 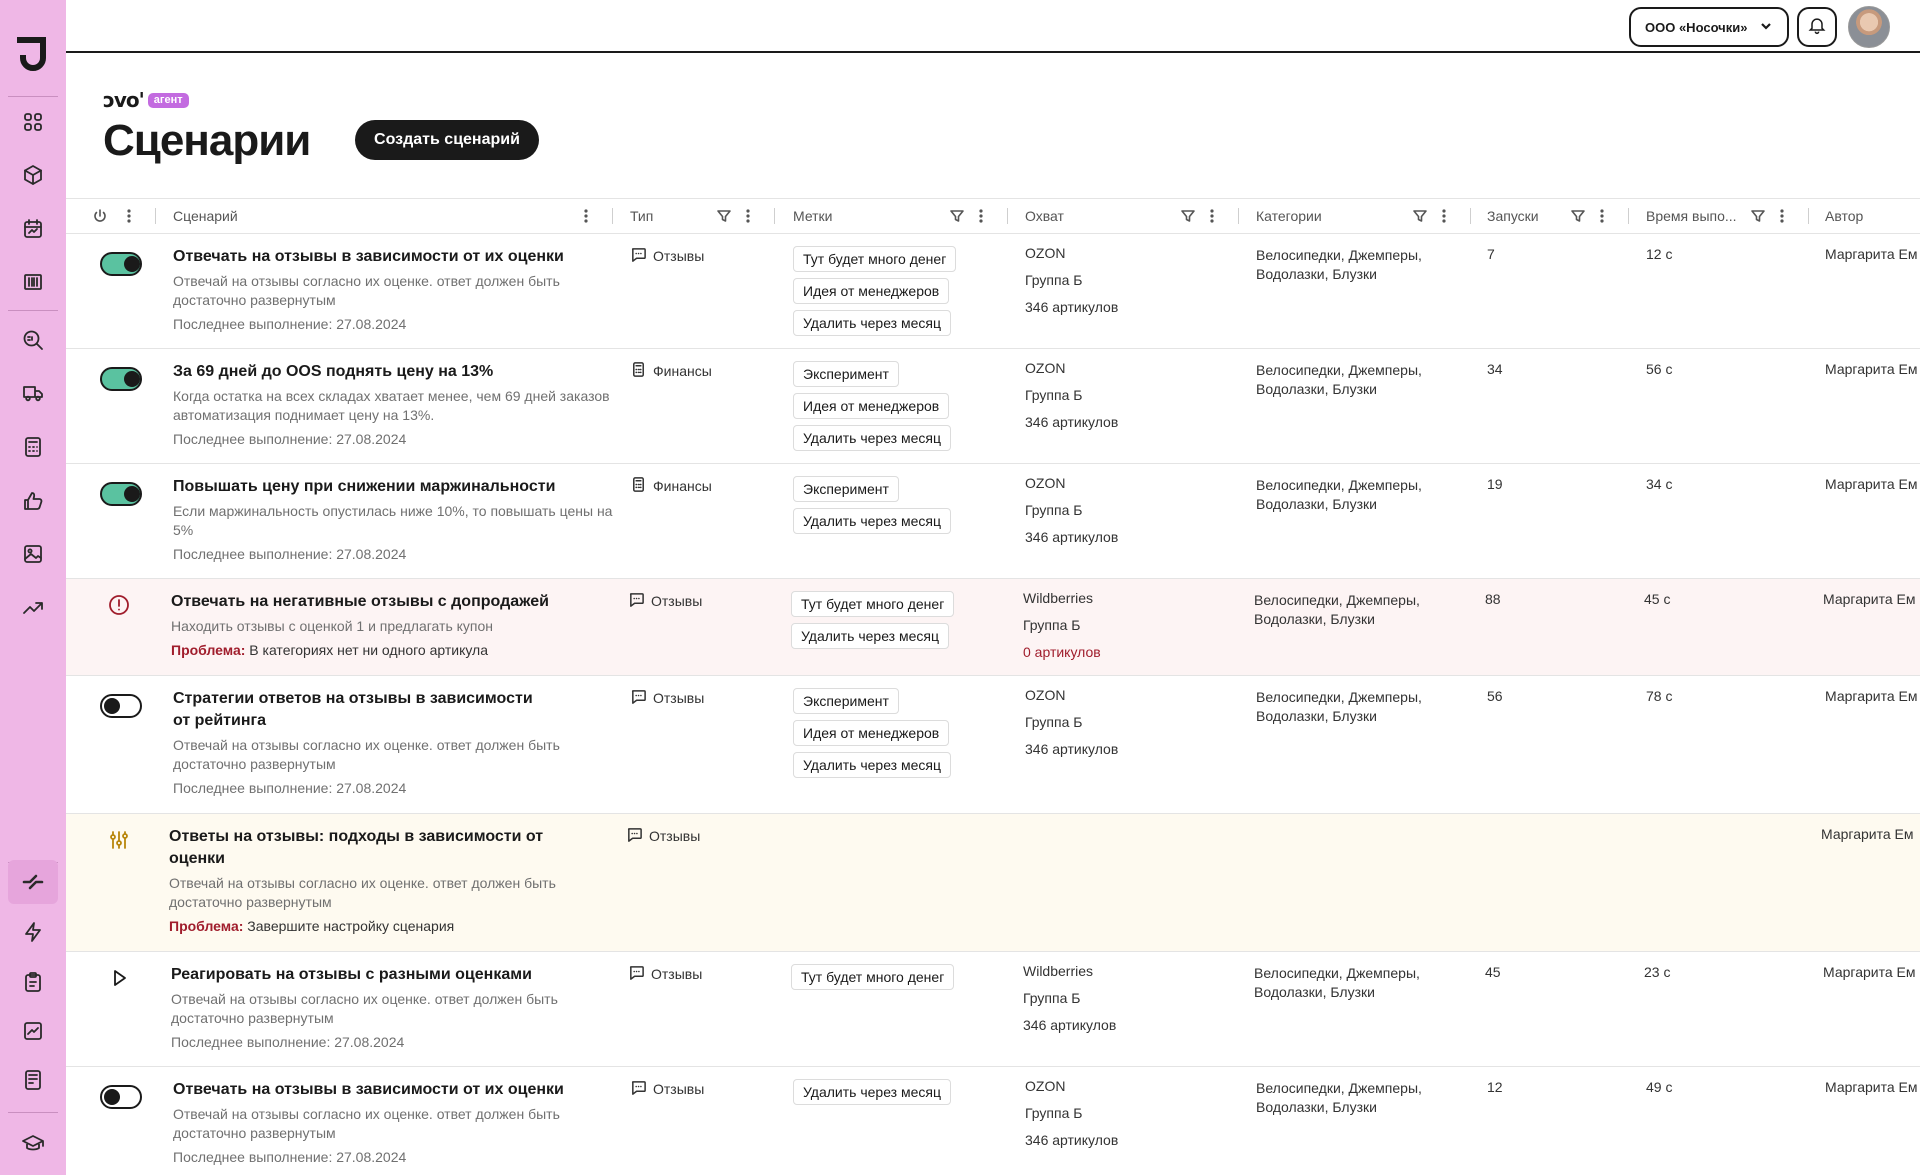 What do you see at coordinates (33, 447) in the screenshot?
I see `calculator-icon` at bounding box center [33, 447].